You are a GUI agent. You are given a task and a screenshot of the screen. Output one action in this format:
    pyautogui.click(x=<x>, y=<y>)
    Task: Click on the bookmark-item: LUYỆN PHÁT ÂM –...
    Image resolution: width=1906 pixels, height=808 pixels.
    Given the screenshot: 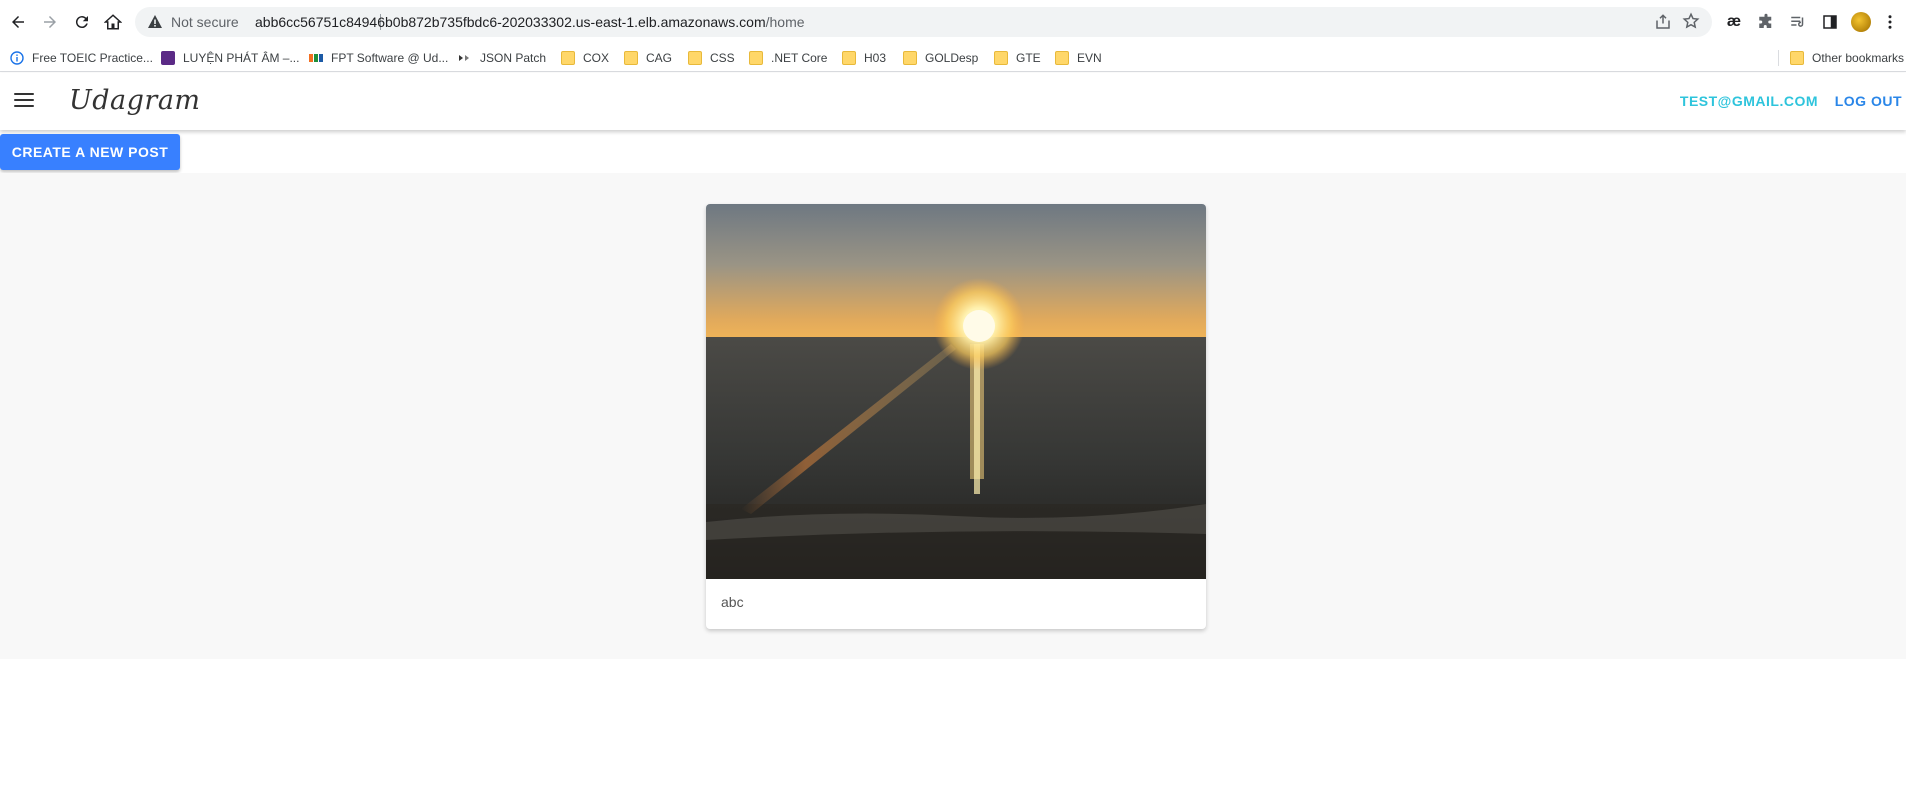 What is the action you would take?
    pyautogui.click(x=230, y=58)
    